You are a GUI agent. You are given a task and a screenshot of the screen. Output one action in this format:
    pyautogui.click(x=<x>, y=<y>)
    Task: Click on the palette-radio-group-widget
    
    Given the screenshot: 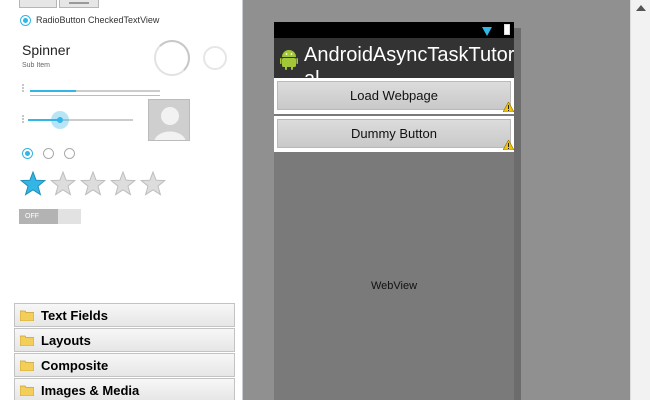 What is the action you would take?
    pyautogui.click(x=48, y=153)
    